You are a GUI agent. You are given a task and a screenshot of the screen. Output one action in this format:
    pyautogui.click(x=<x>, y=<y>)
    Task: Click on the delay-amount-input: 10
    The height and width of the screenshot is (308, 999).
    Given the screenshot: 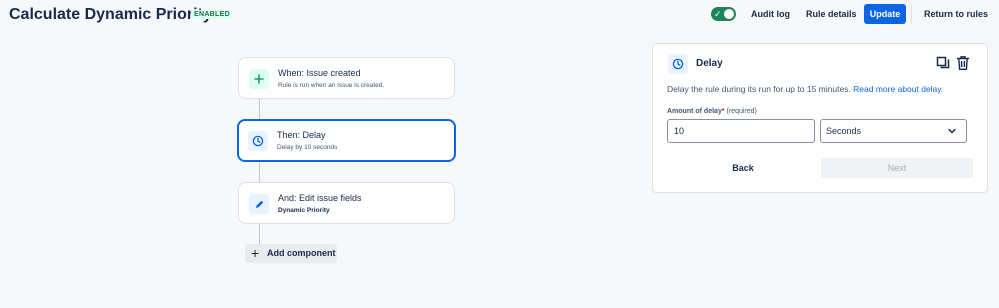 What is the action you would take?
    pyautogui.click(x=741, y=131)
    